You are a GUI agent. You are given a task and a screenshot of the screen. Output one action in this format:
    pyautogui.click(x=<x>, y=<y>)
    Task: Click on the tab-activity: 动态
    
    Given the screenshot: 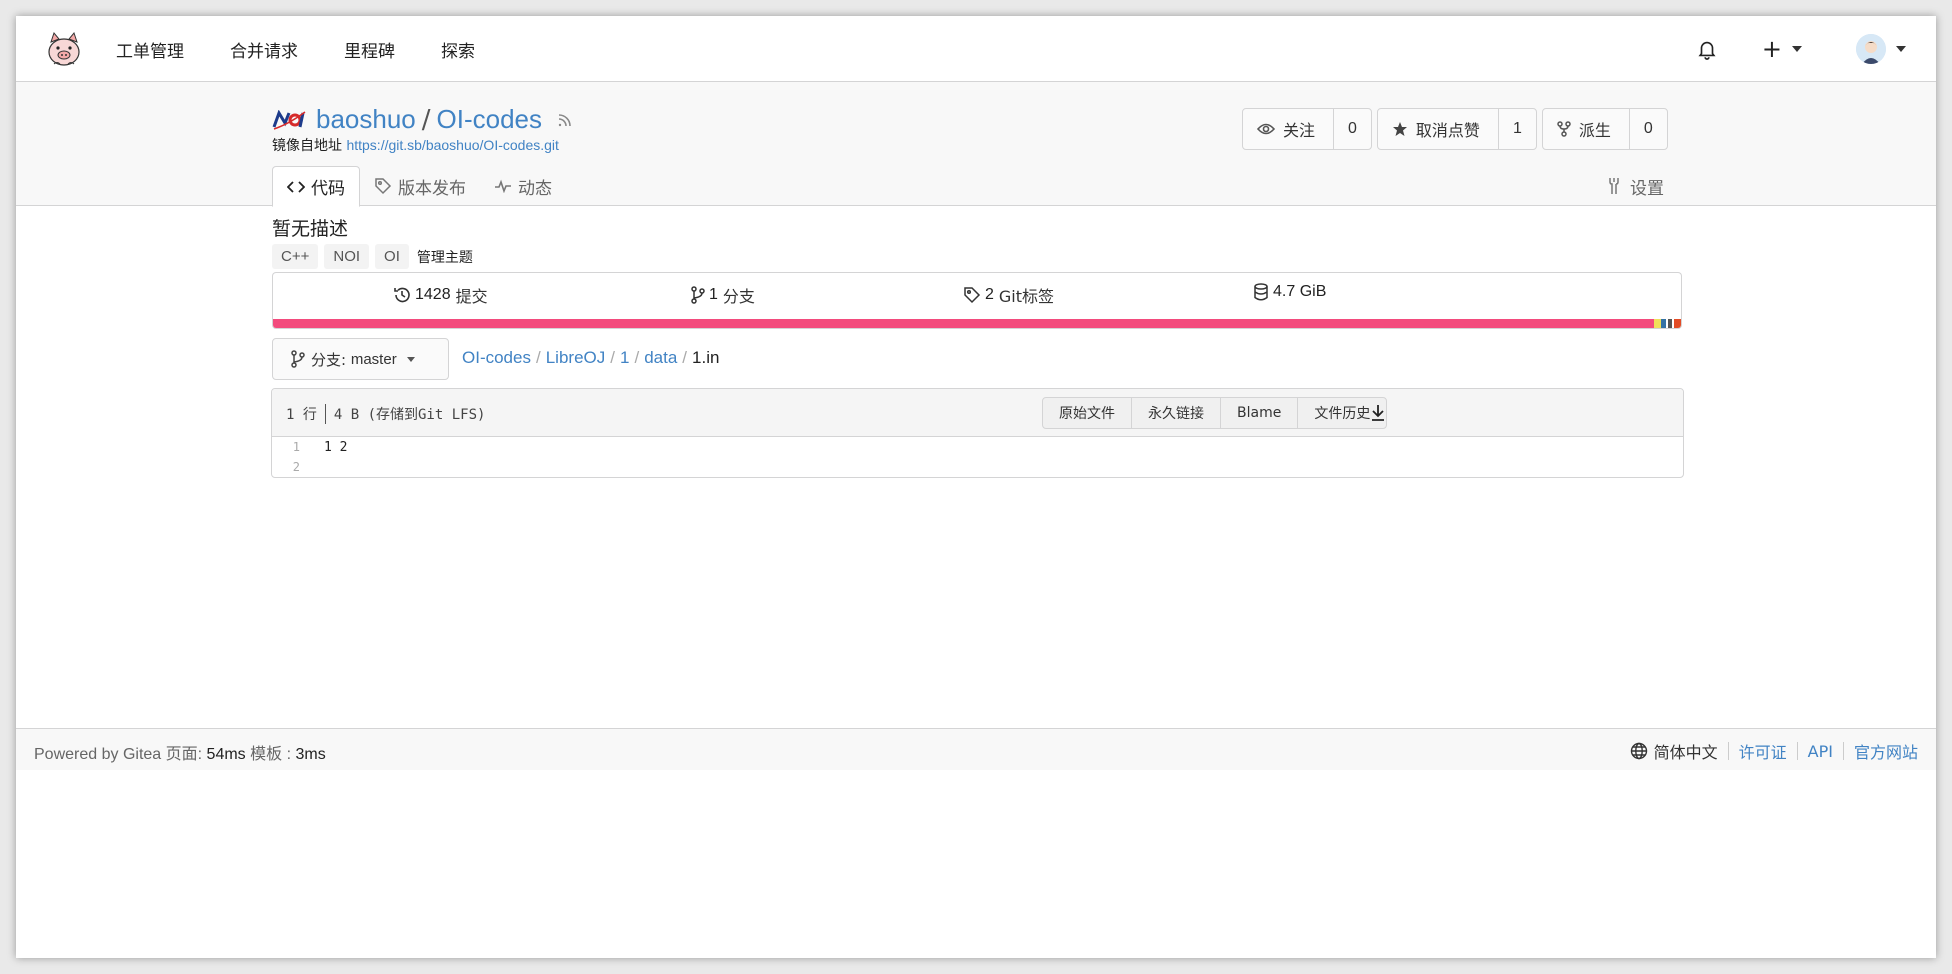 What is the action you would take?
    pyautogui.click(x=523, y=186)
    